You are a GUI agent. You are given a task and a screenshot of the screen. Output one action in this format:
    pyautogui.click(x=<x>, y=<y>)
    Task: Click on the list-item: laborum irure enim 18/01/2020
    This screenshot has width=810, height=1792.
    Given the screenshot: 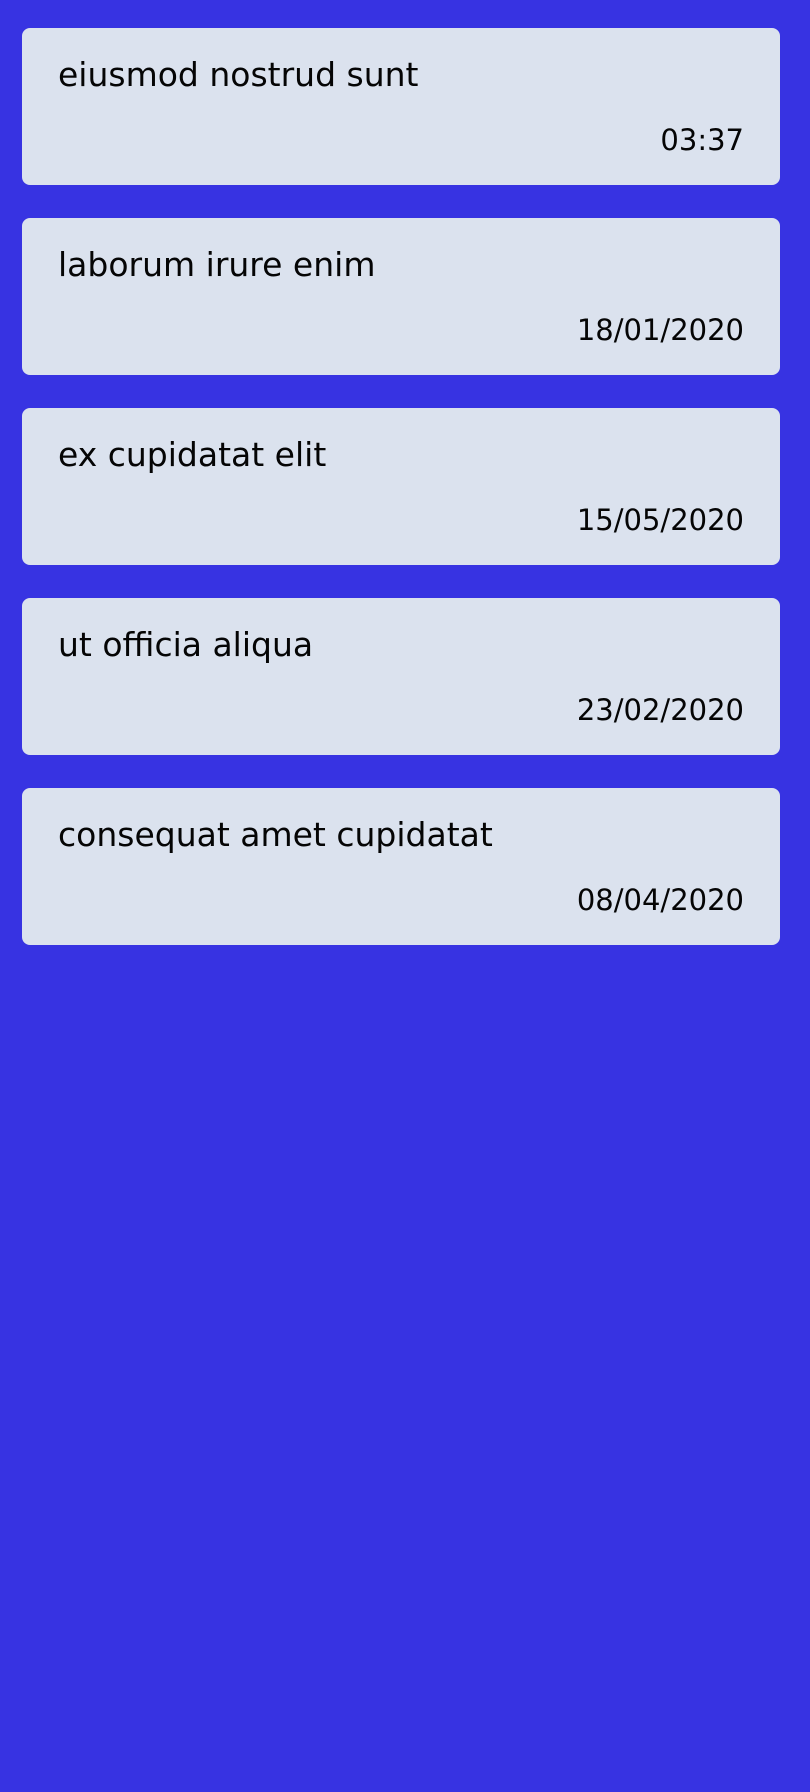 What is the action you would take?
    pyautogui.click(x=401, y=296)
    